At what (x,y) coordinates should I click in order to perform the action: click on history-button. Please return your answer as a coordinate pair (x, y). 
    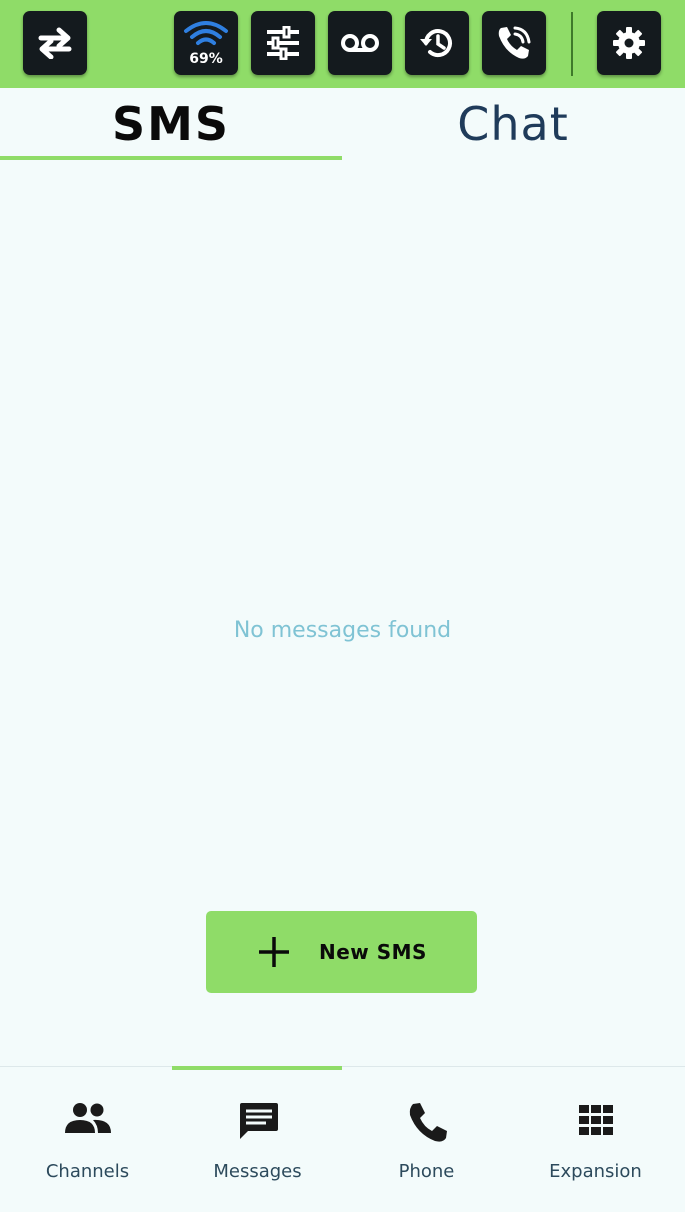
    Looking at the image, I should click on (437, 43).